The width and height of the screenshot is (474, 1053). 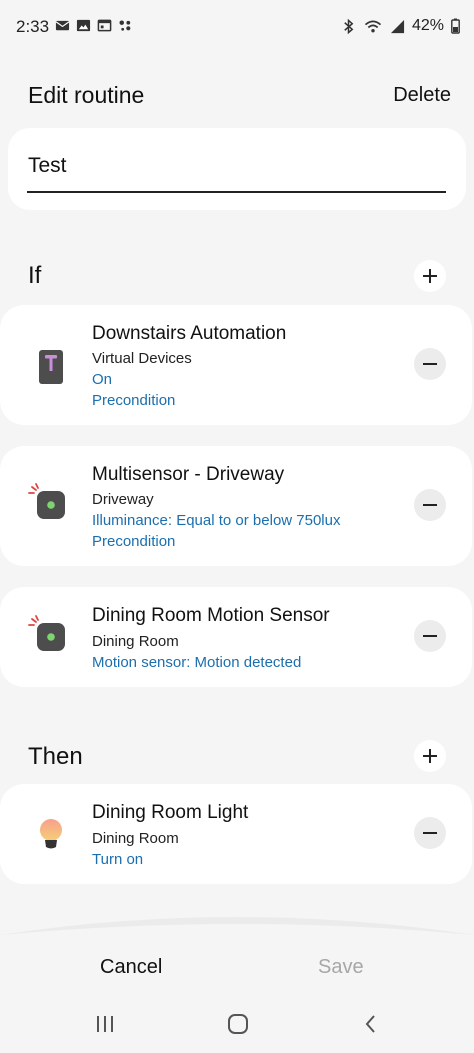 I want to click on save-button: Save, so click(x=341, y=967).